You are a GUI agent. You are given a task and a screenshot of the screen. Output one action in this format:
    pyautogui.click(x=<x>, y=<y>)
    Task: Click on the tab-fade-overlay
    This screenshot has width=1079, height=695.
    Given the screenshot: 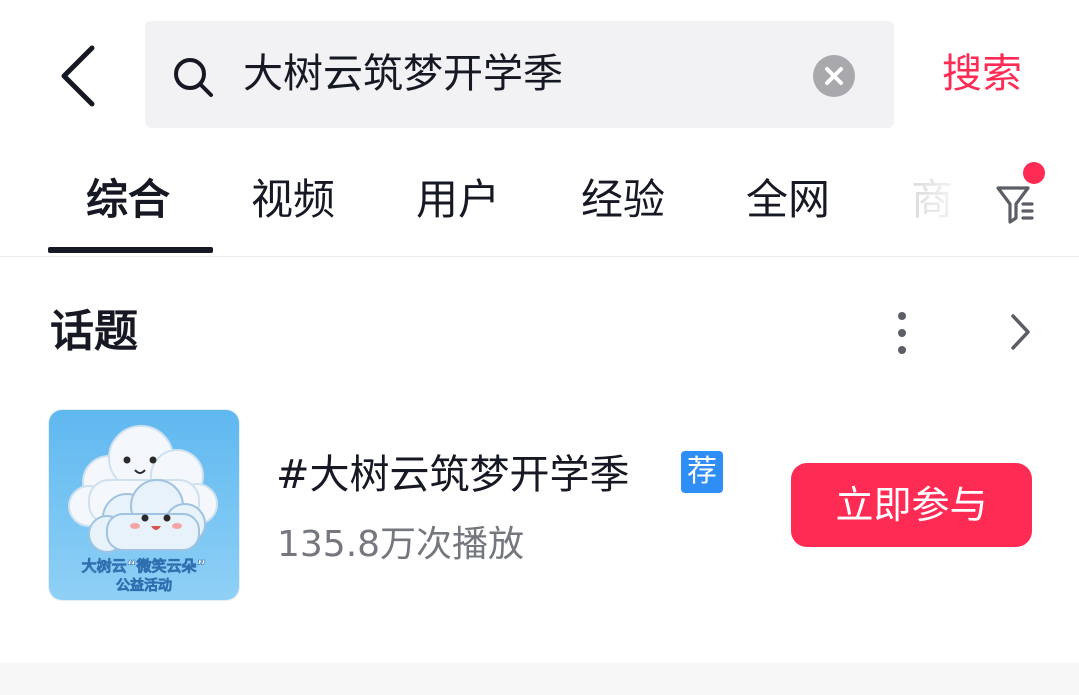 What is the action you would take?
    pyautogui.click(x=935, y=200)
    